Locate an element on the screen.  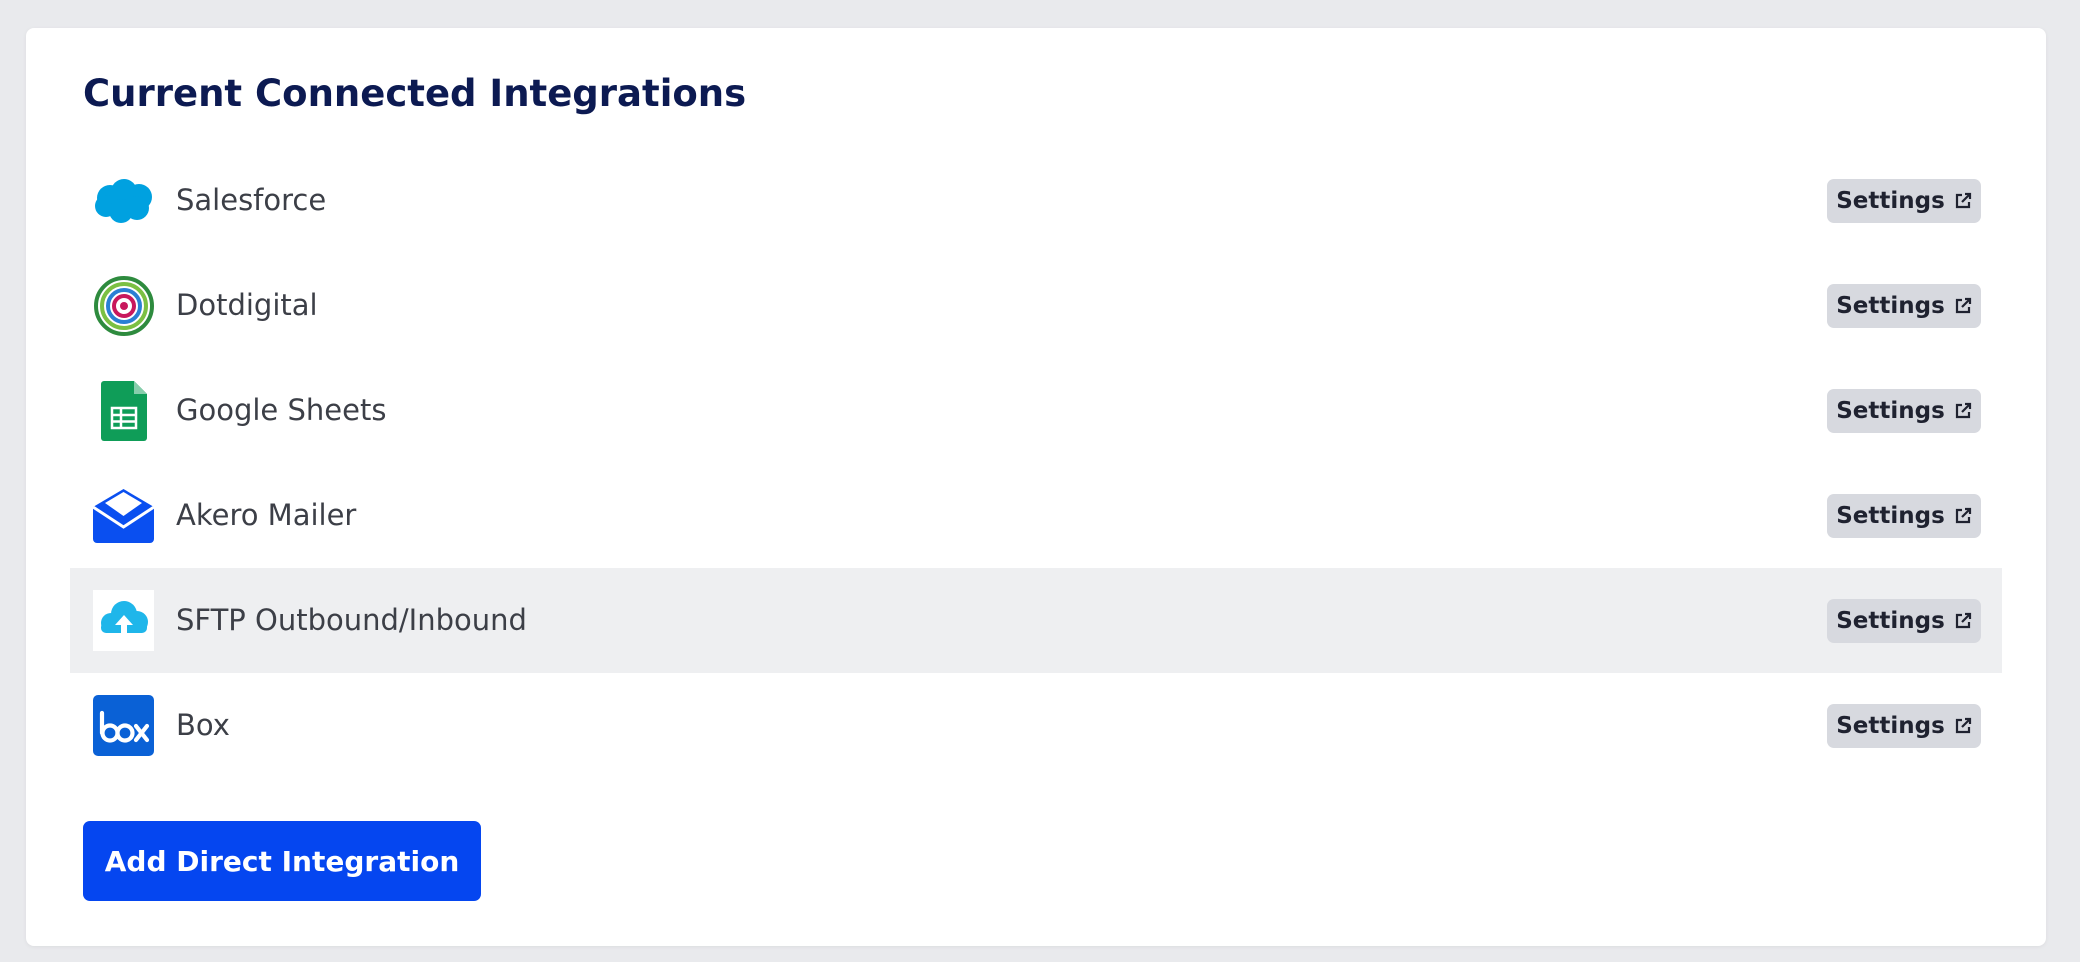
integration-name: Box is located at coordinates (203, 725).